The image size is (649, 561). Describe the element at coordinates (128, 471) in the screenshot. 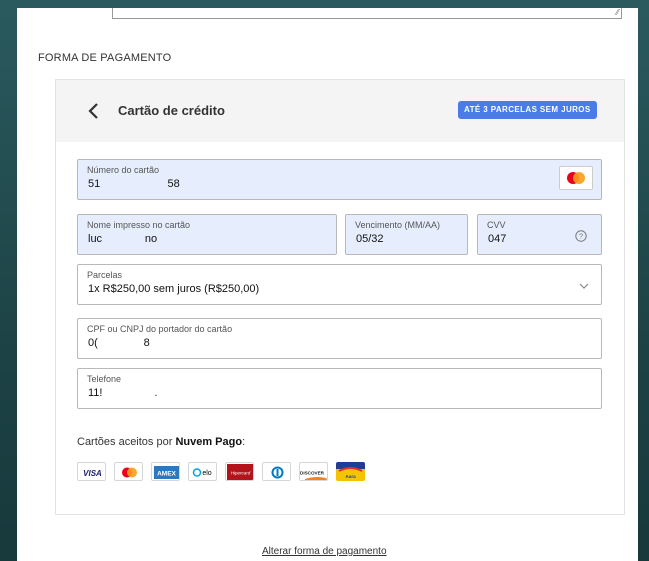

I see `mastercard-brand-icon` at that location.